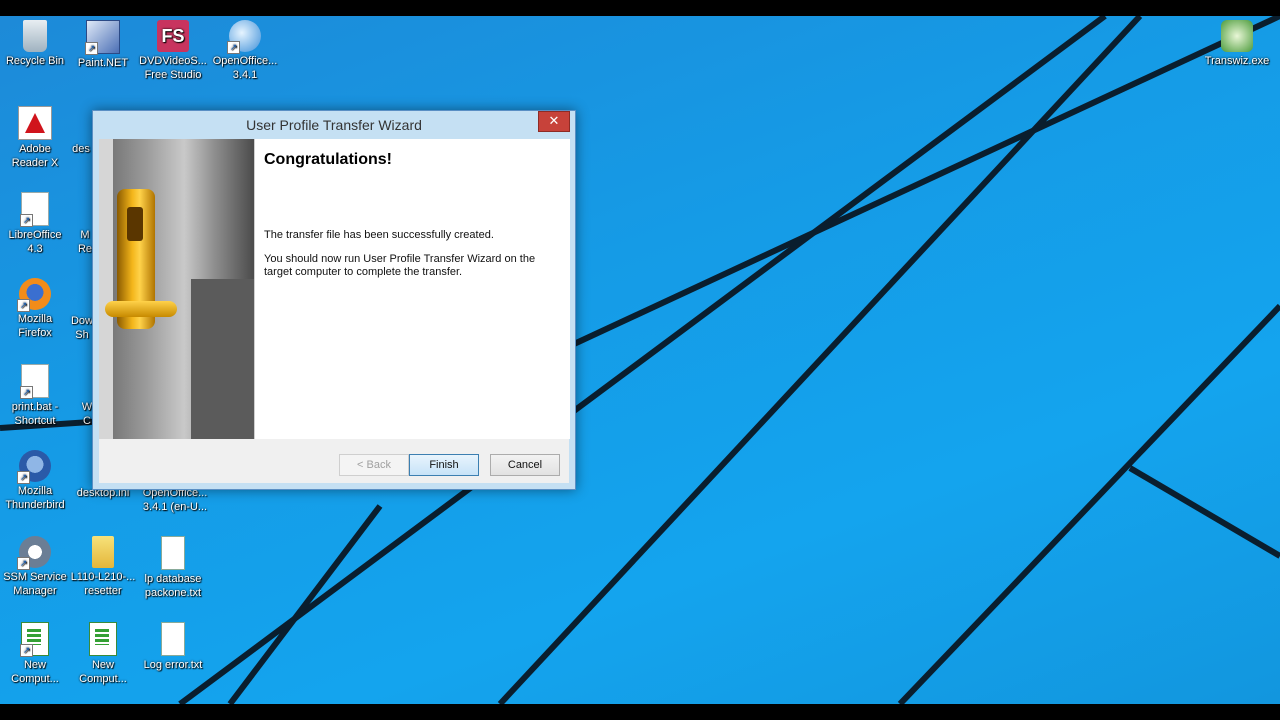 This screenshot has width=1280, height=720. Describe the element at coordinates (34, 467) in the screenshot. I see `thunderbird-icon` at that location.